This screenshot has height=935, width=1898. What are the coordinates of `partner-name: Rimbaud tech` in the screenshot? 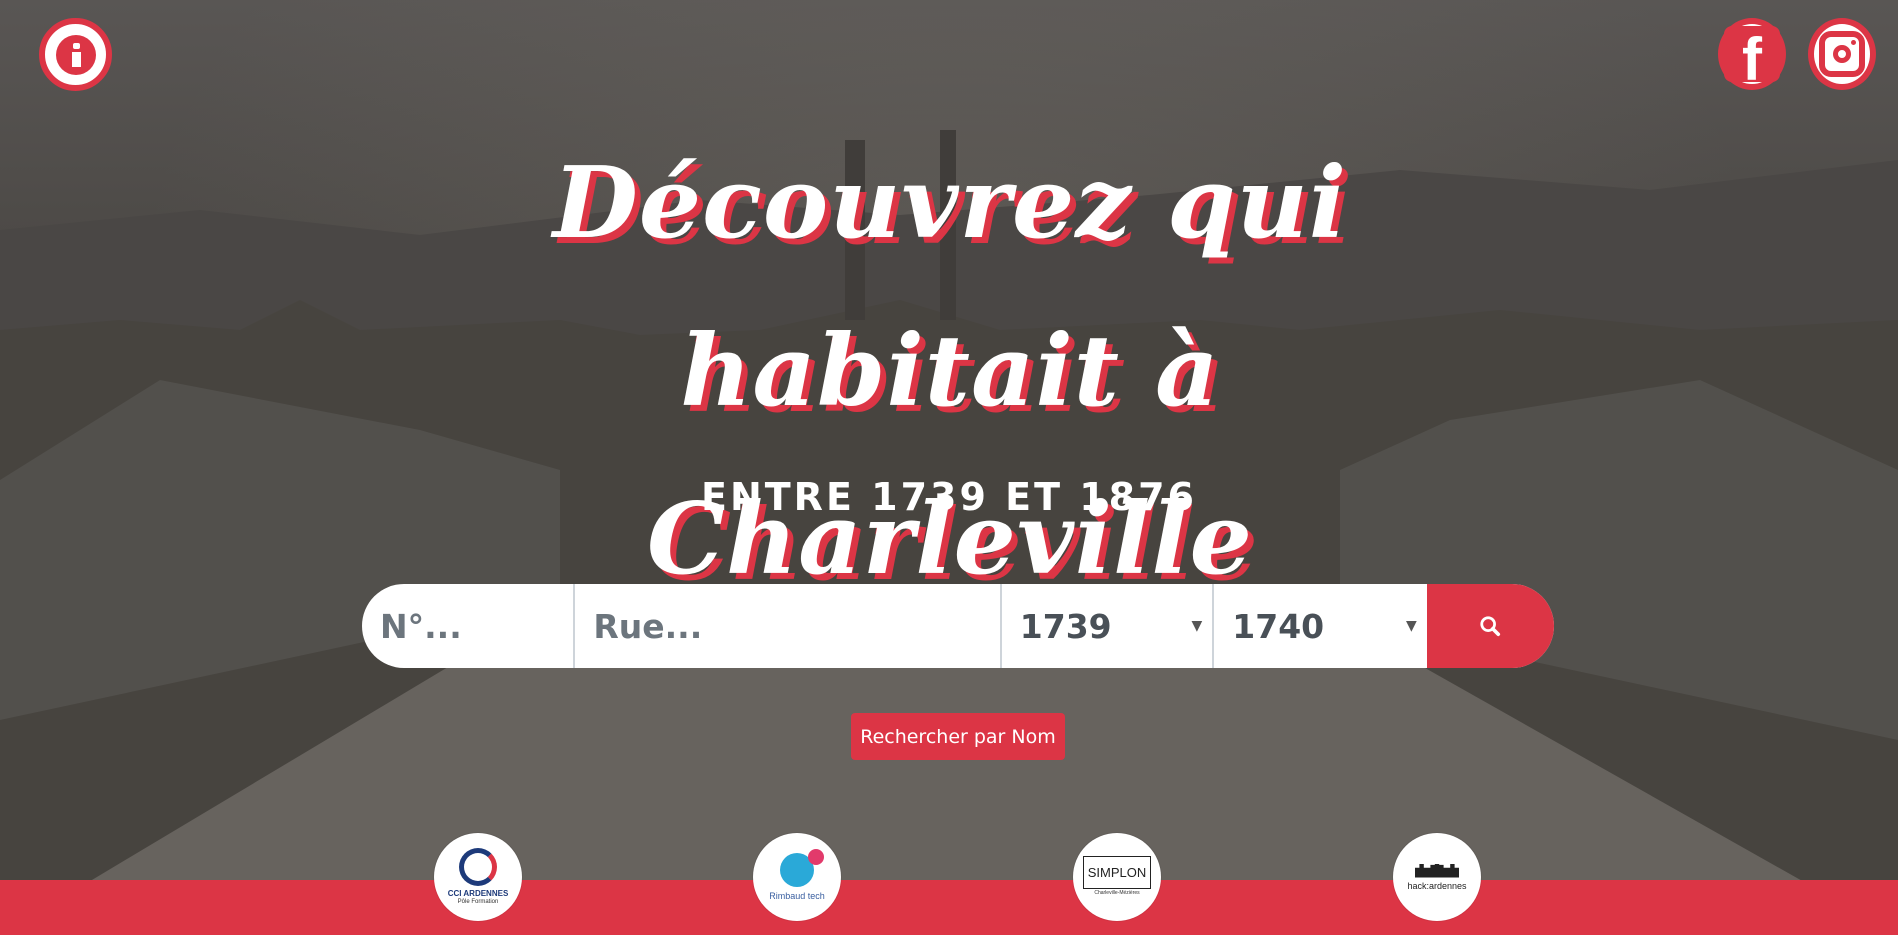 It's located at (797, 896).